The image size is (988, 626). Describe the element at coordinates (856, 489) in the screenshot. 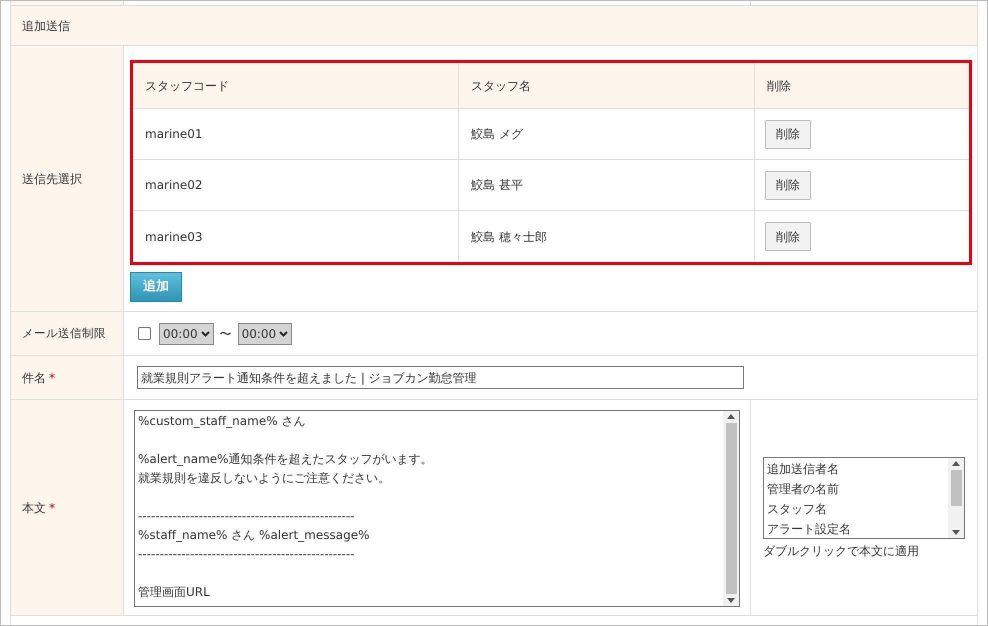

I see `list-option: 管理者の名前` at that location.